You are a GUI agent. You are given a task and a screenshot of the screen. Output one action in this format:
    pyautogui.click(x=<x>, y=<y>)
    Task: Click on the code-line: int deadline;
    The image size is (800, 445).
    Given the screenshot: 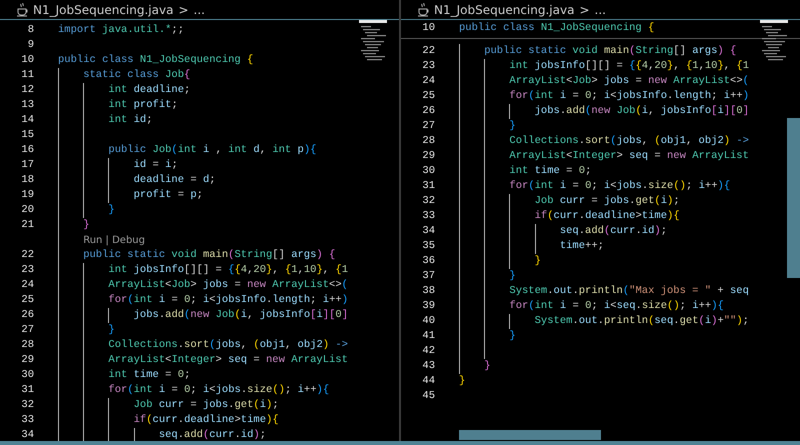 What is the action you would take?
    pyautogui.click(x=148, y=90)
    